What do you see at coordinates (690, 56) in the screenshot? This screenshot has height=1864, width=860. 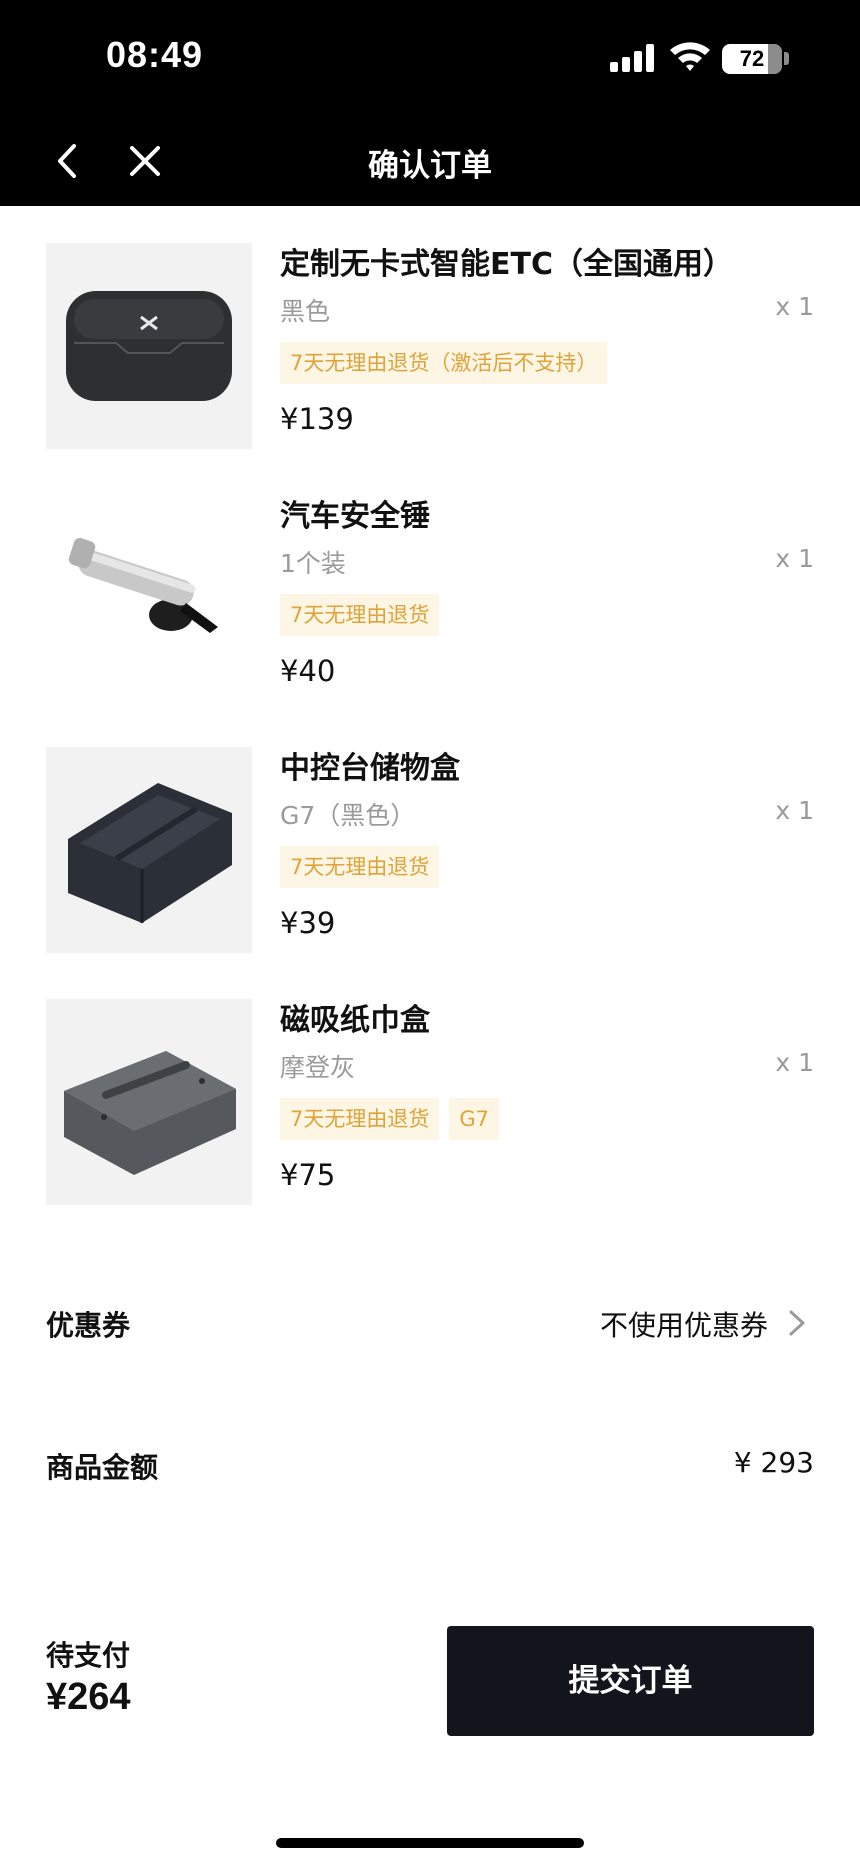 I see `wifi-icon` at bounding box center [690, 56].